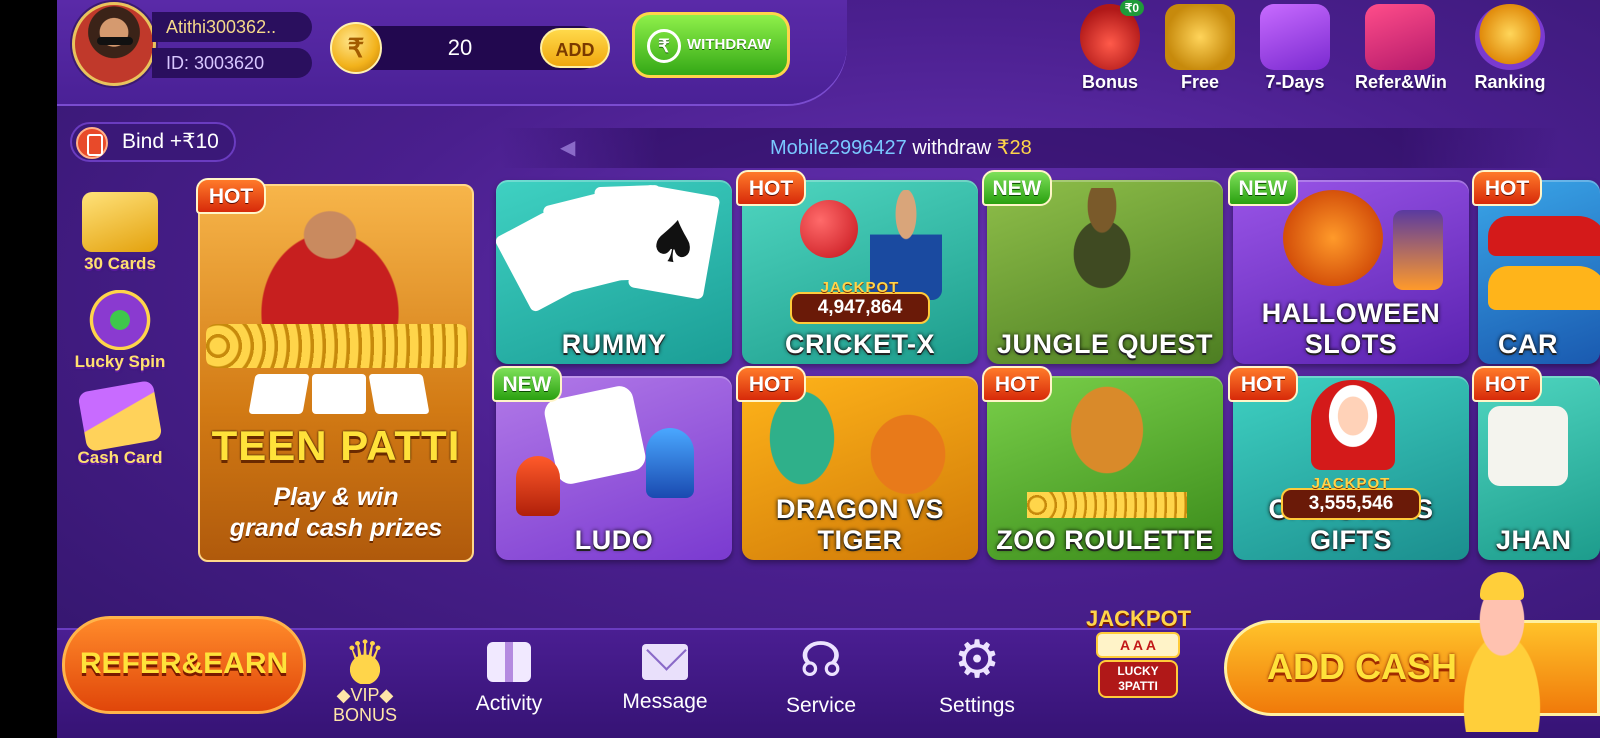 This screenshot has width=1600, height=738. I want to click on game-tile-cricket-x: 4,947,864 CRICKET-X, so click(860, 272).